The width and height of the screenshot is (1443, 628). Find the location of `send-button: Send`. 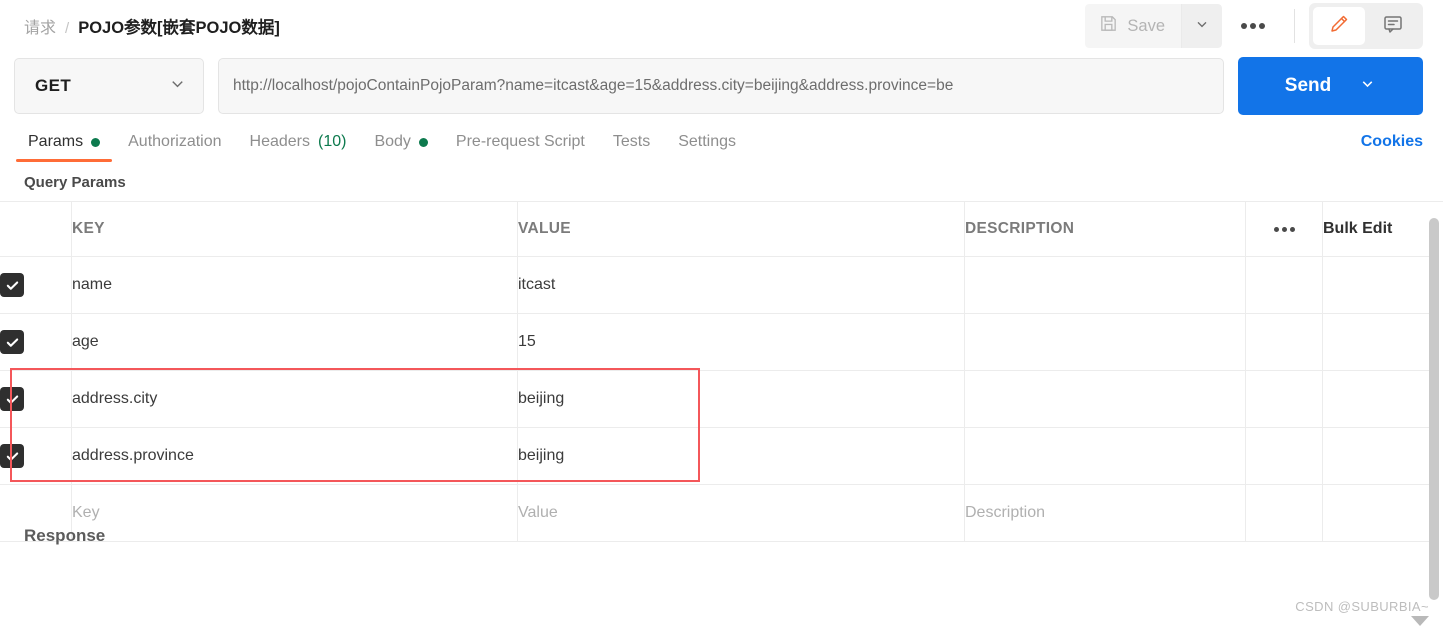

send-button: Send is located at coordinates (1330, 86).